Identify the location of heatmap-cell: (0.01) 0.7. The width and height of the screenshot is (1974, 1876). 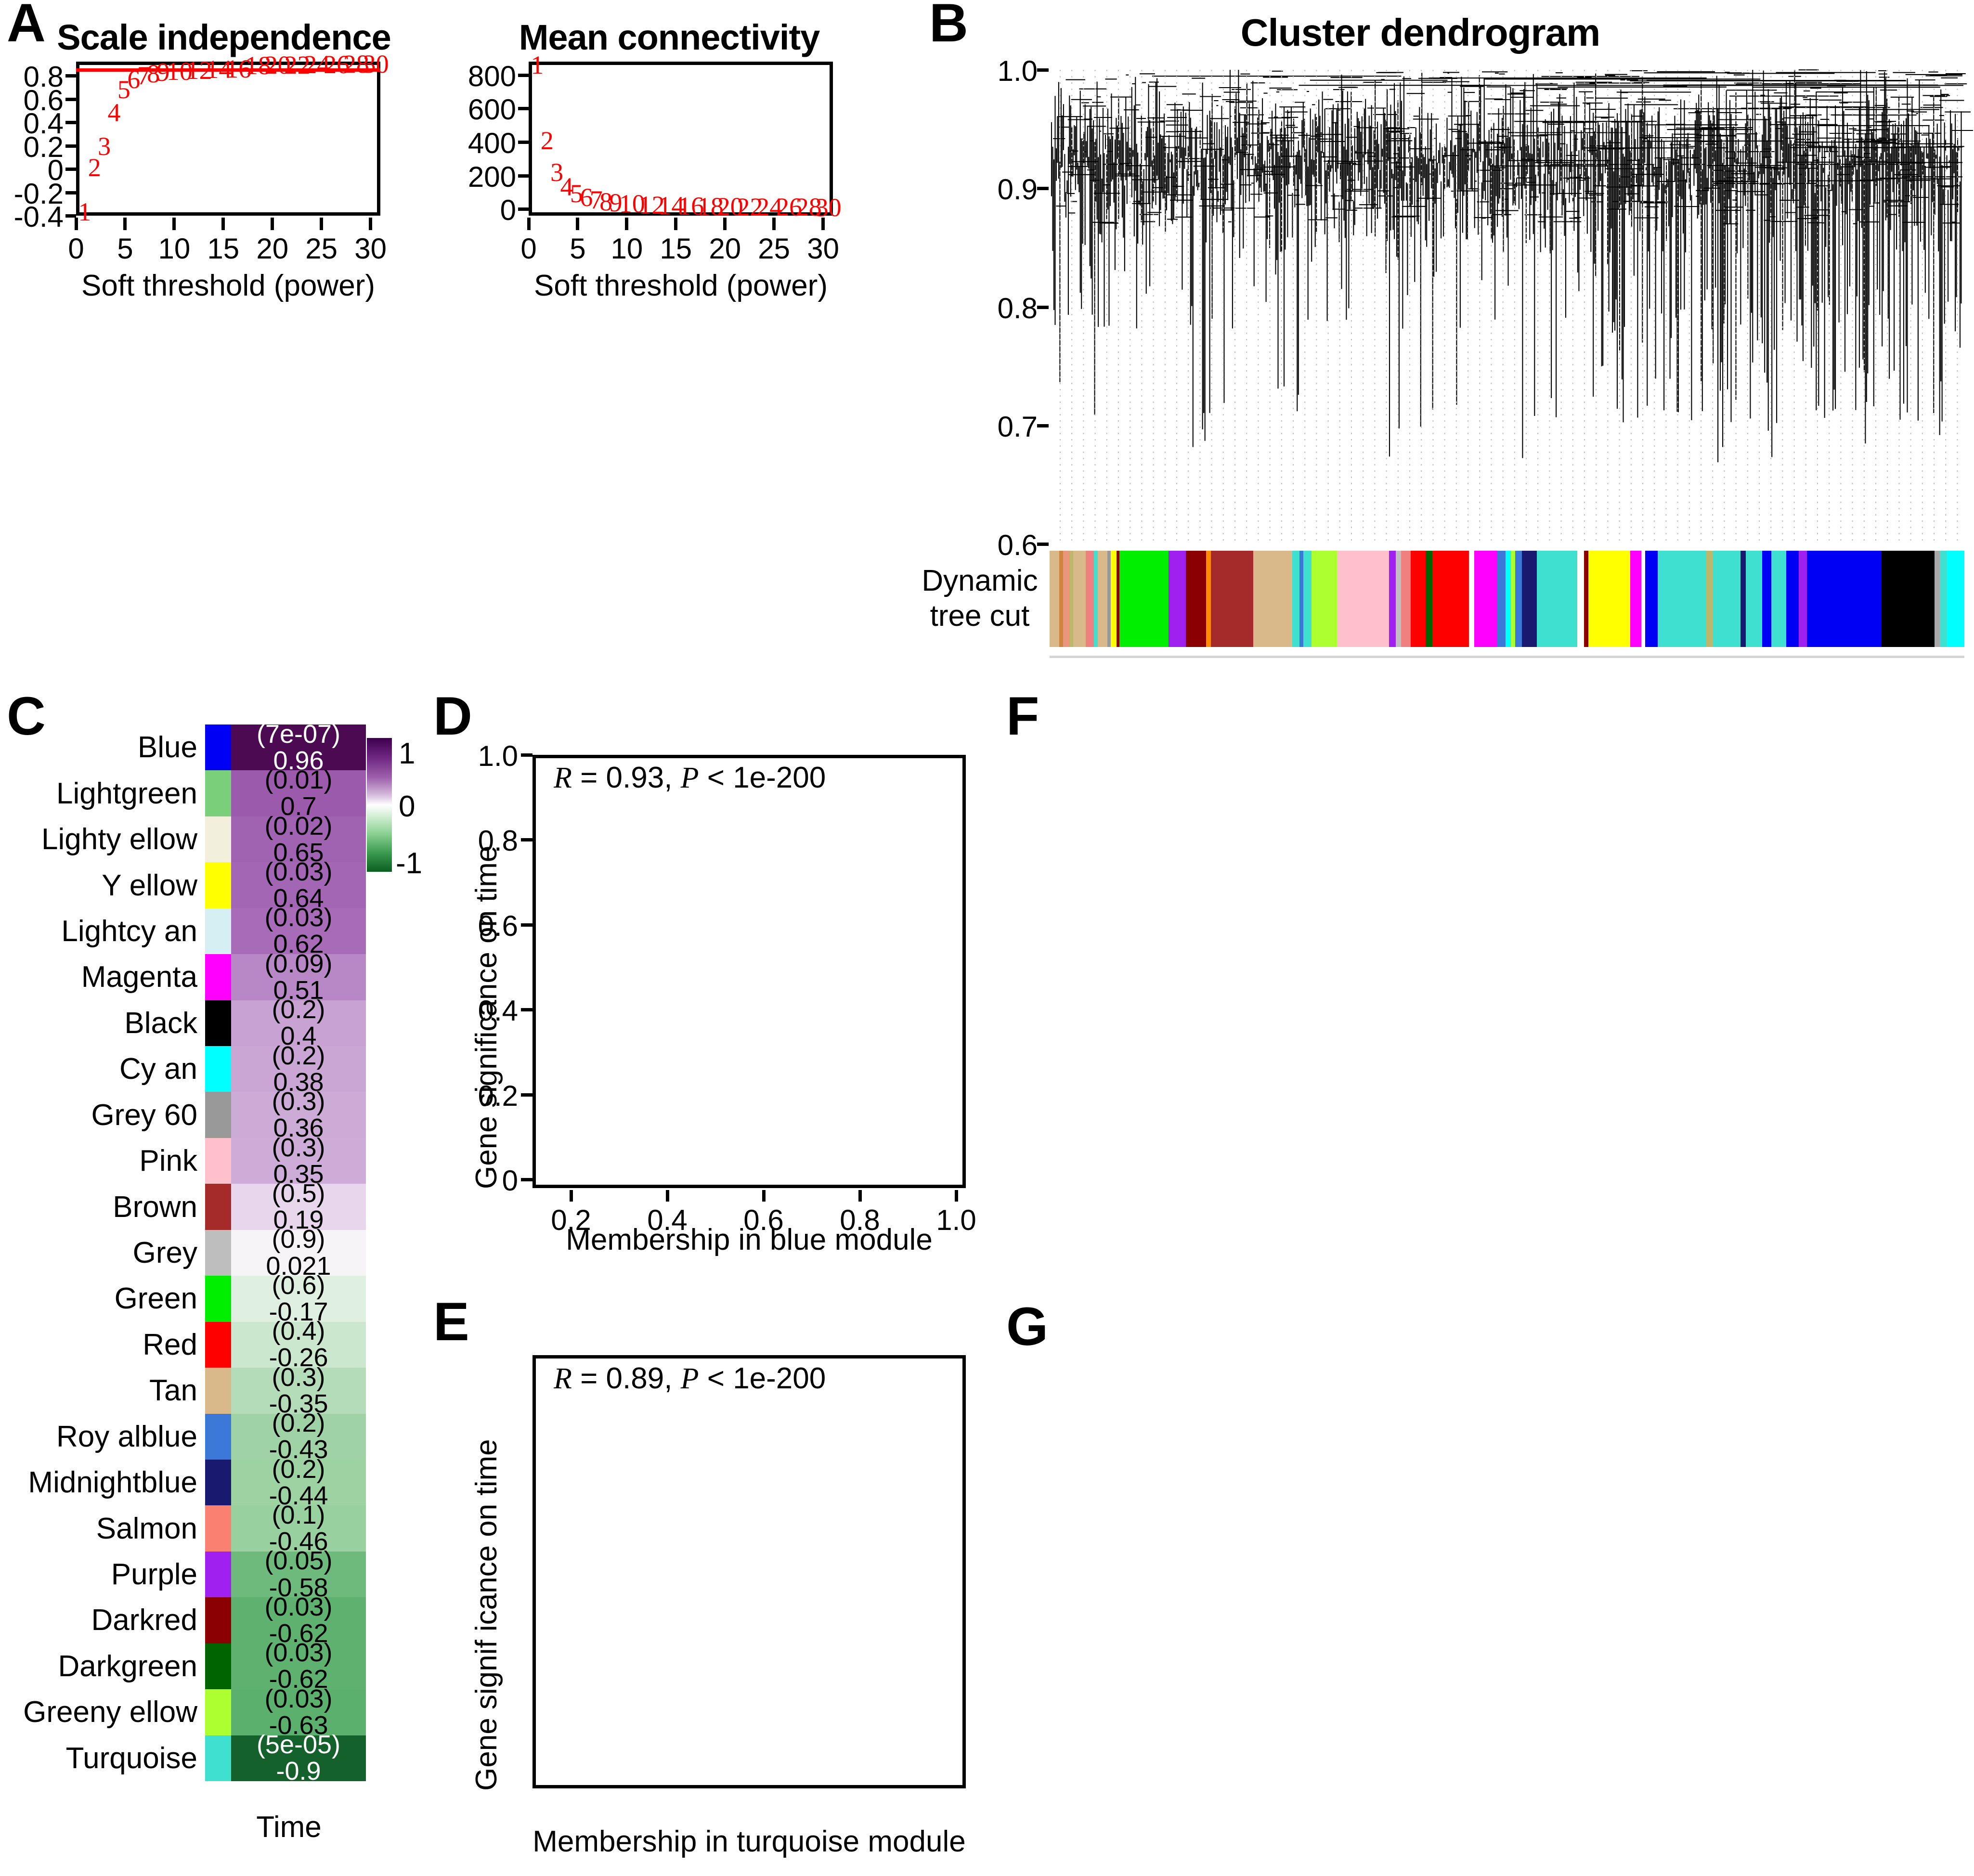
(298, 793).